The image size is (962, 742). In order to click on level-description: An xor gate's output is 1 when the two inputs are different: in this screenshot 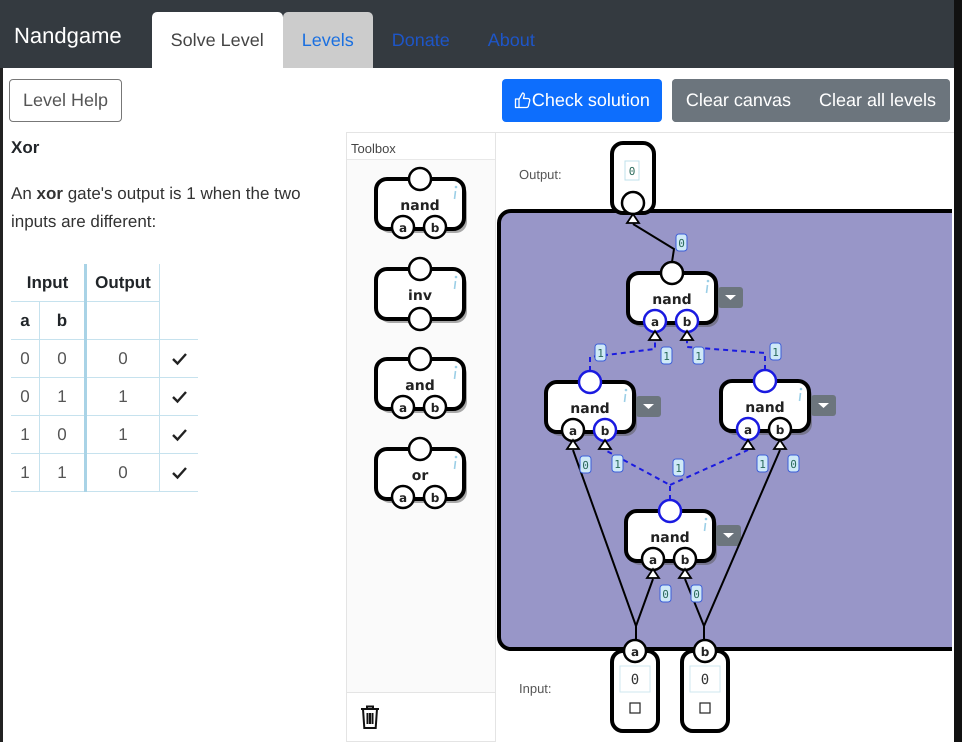, I will do `click(156, 208)`.